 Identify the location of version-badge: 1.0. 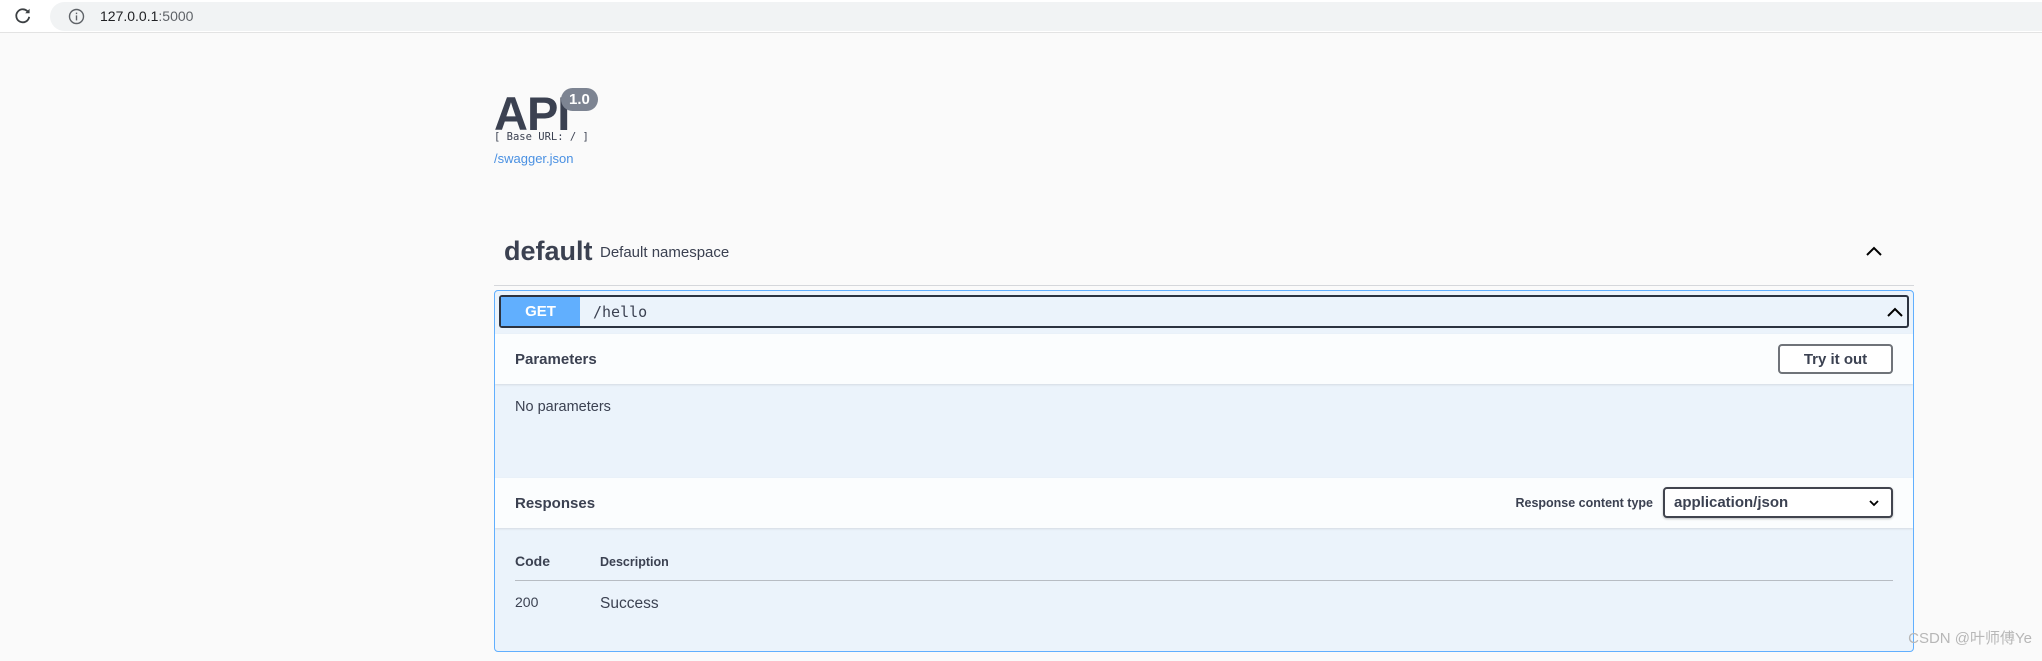
(579, 99).